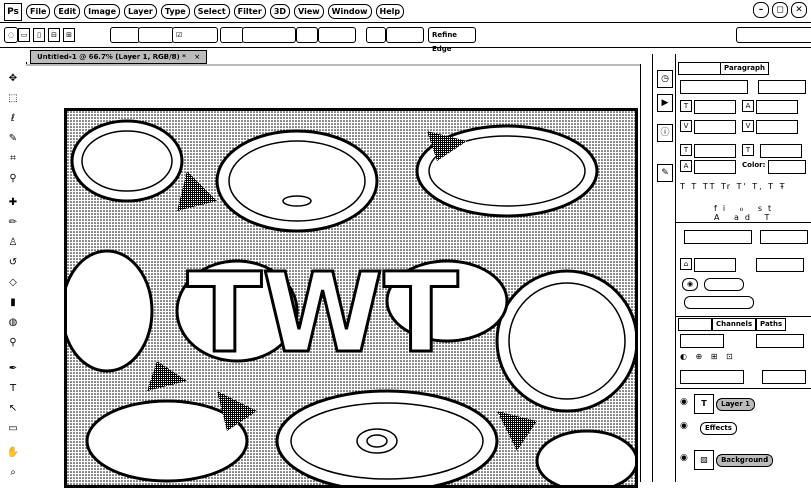 This screenshot has width=811, height=488. What do you see at coordinates (782, 87) in the screenshot?
I see `font-style-select` at bounding box center [782, 87].